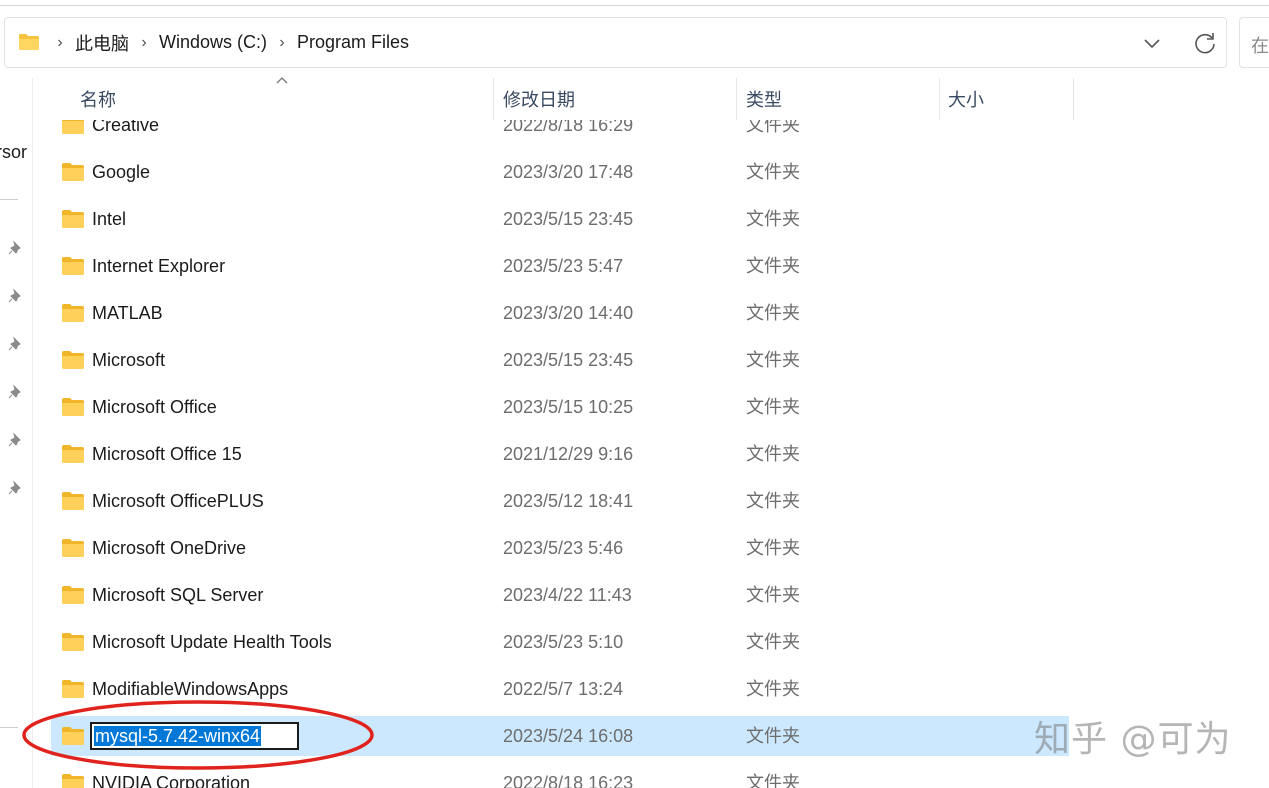  I want to click on search-input: 在, so click(1254, 42).